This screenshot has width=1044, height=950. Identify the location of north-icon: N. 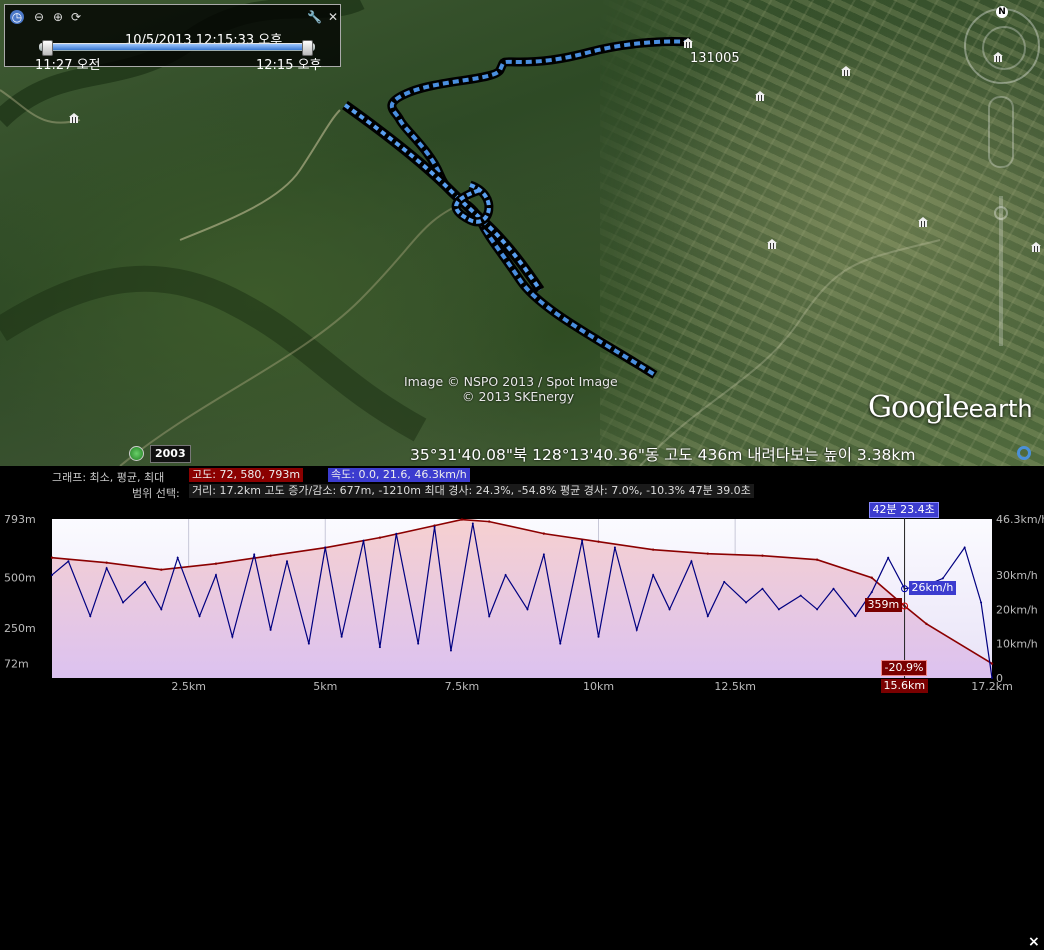
(1002, 12).